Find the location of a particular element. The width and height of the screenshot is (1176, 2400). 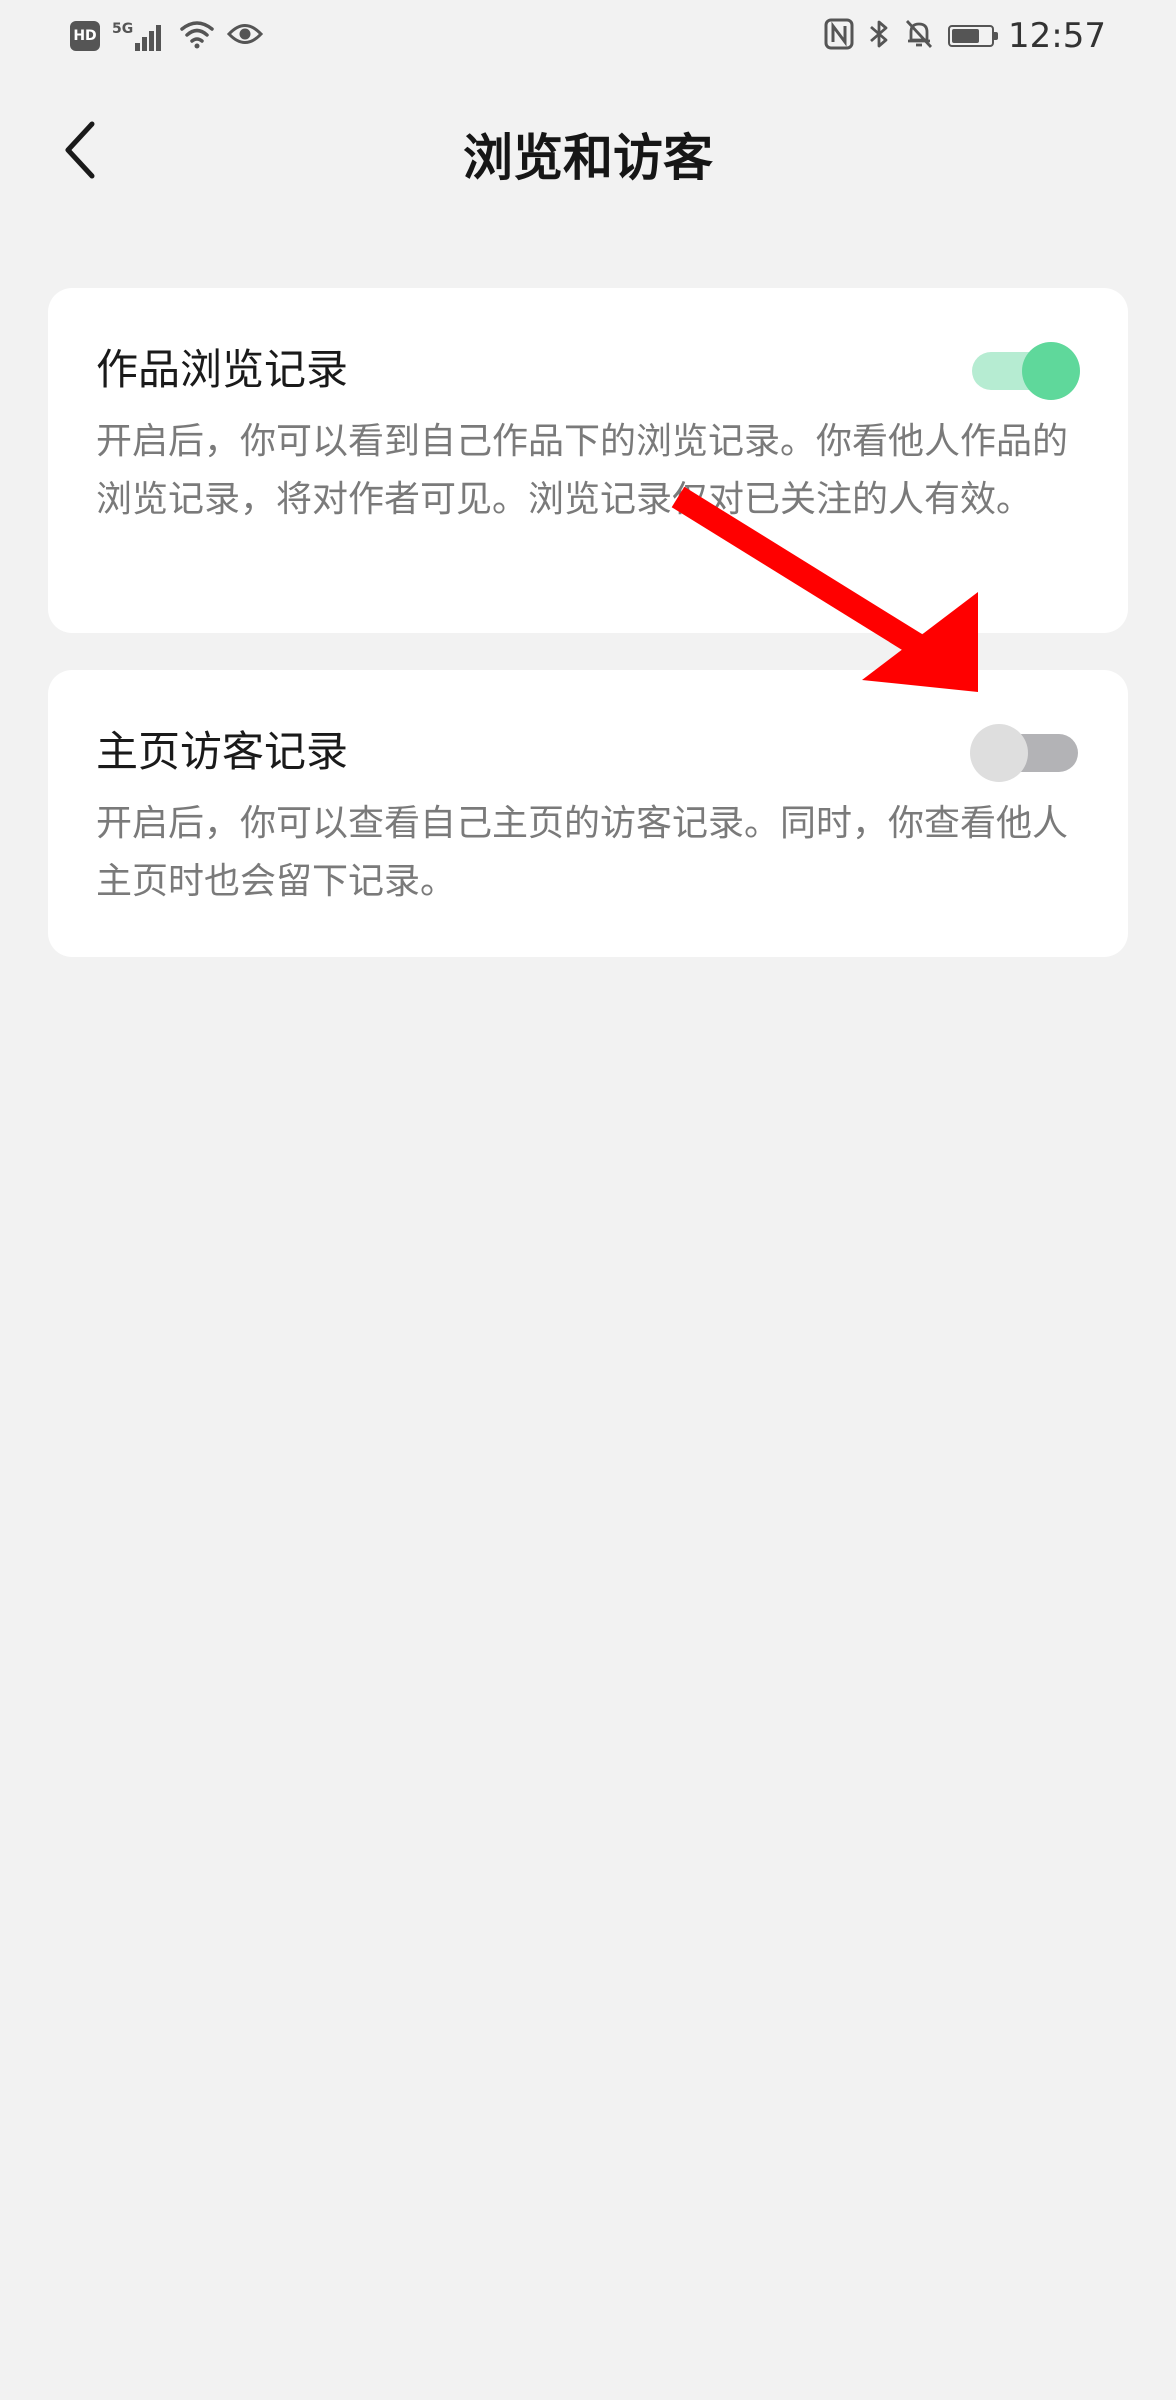

wifi-icon is located at coordinates (197, 36).